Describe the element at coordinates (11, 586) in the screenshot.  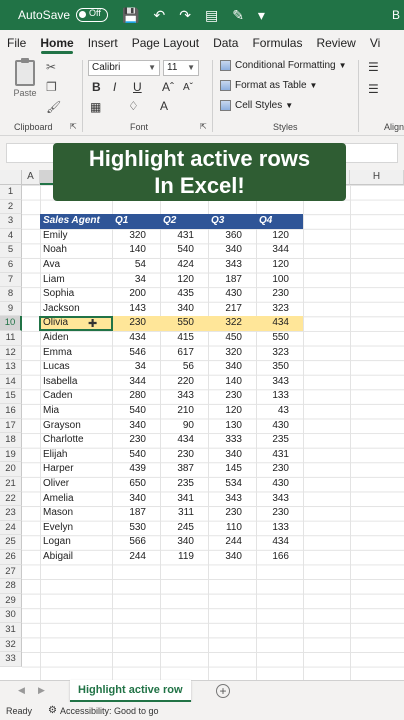
I see `row-header: 28` at that location.